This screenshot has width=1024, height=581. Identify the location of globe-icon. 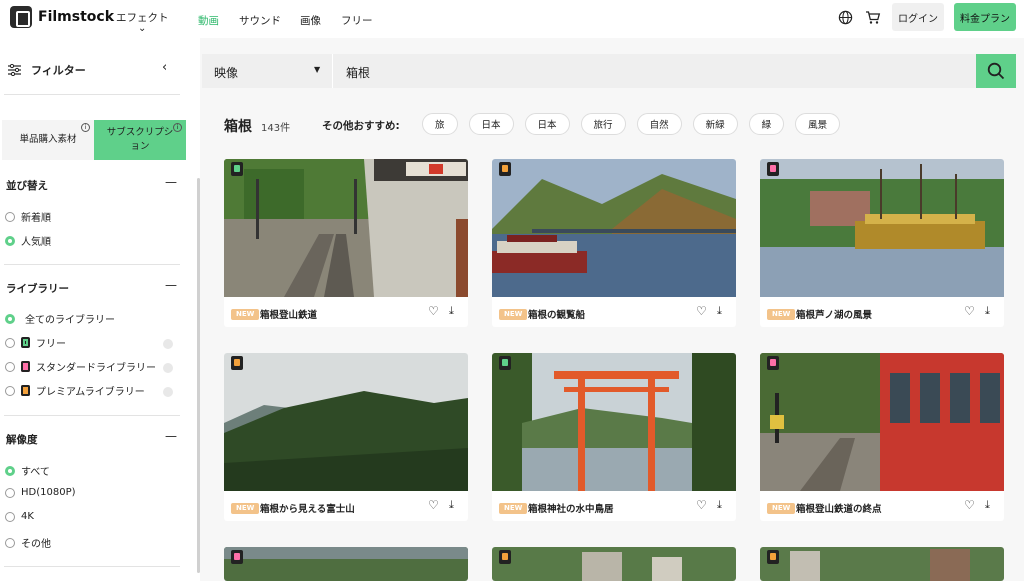
(845, 17).